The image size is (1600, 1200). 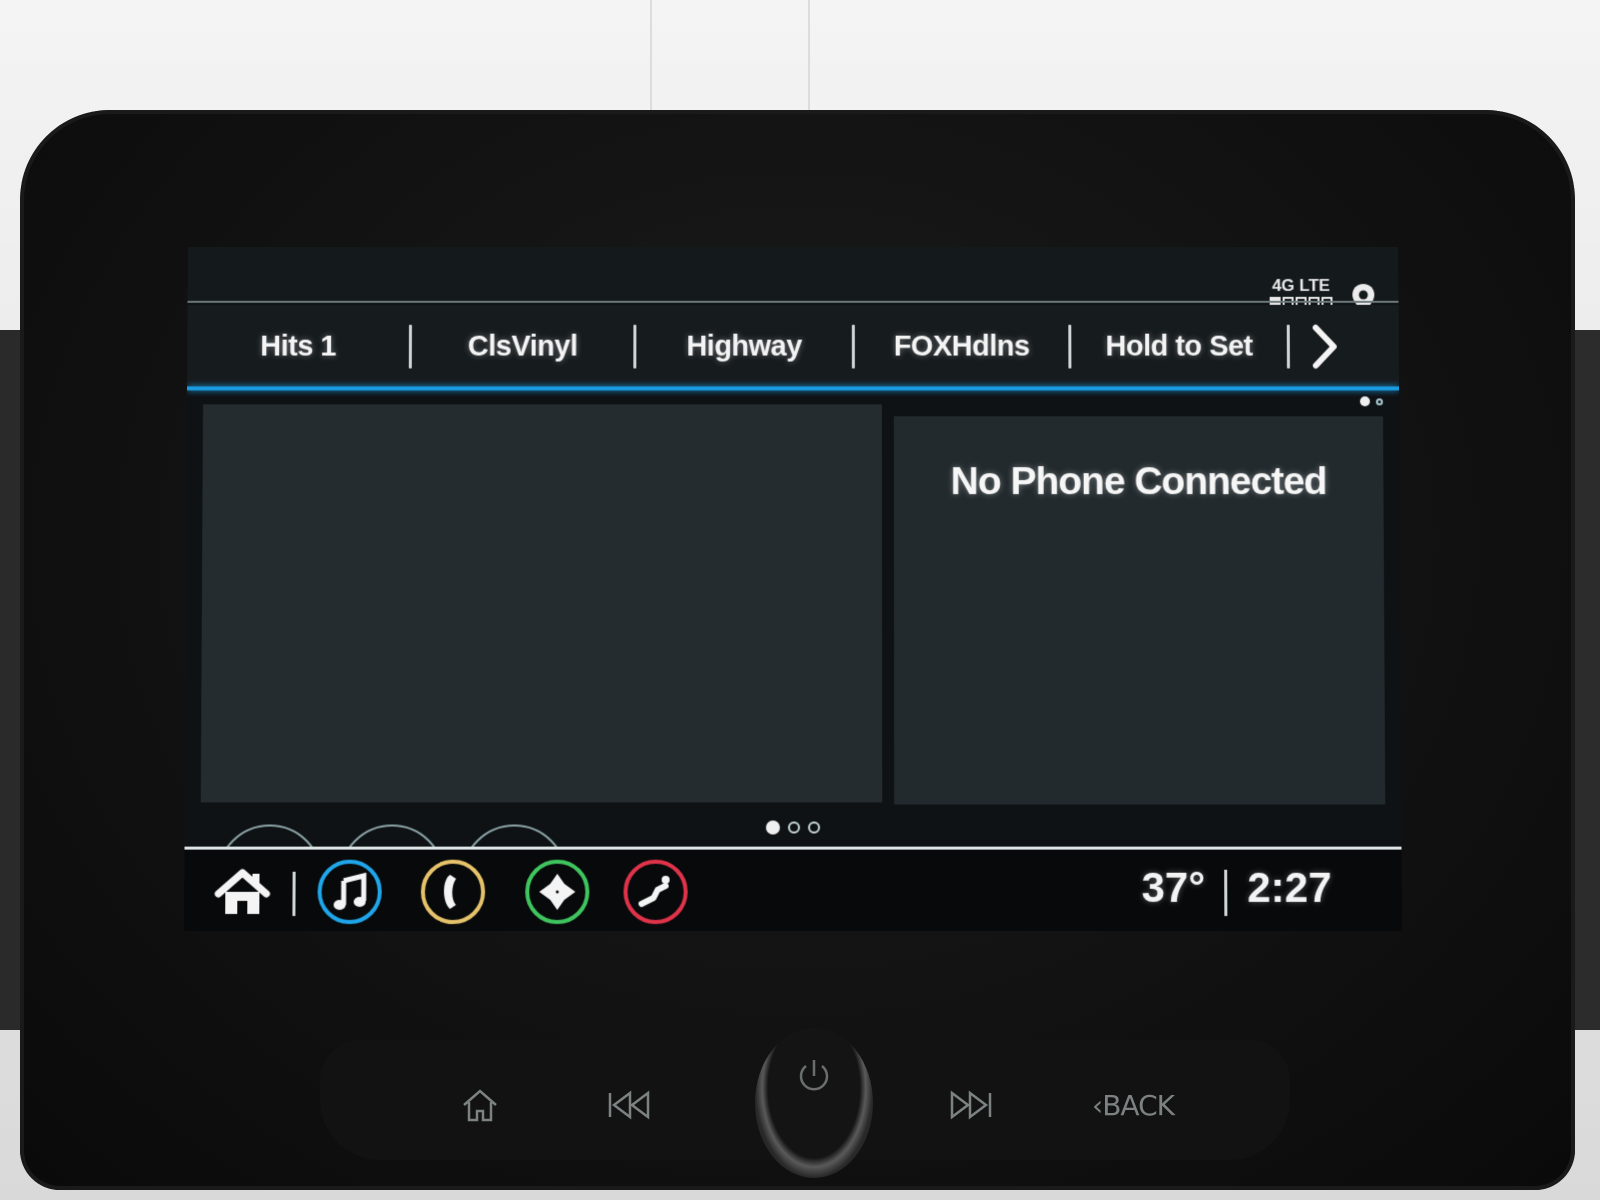 I want to click on phone-icon, so click(x=450, y=891).